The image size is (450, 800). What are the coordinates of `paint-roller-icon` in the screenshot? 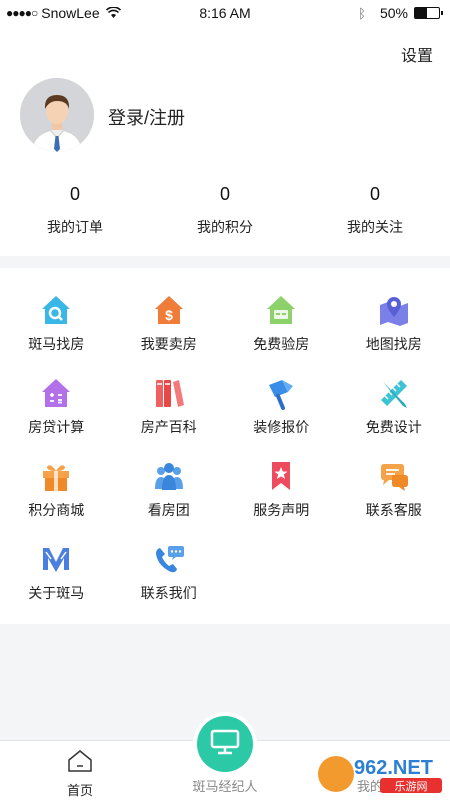 It's located at (281, 393).